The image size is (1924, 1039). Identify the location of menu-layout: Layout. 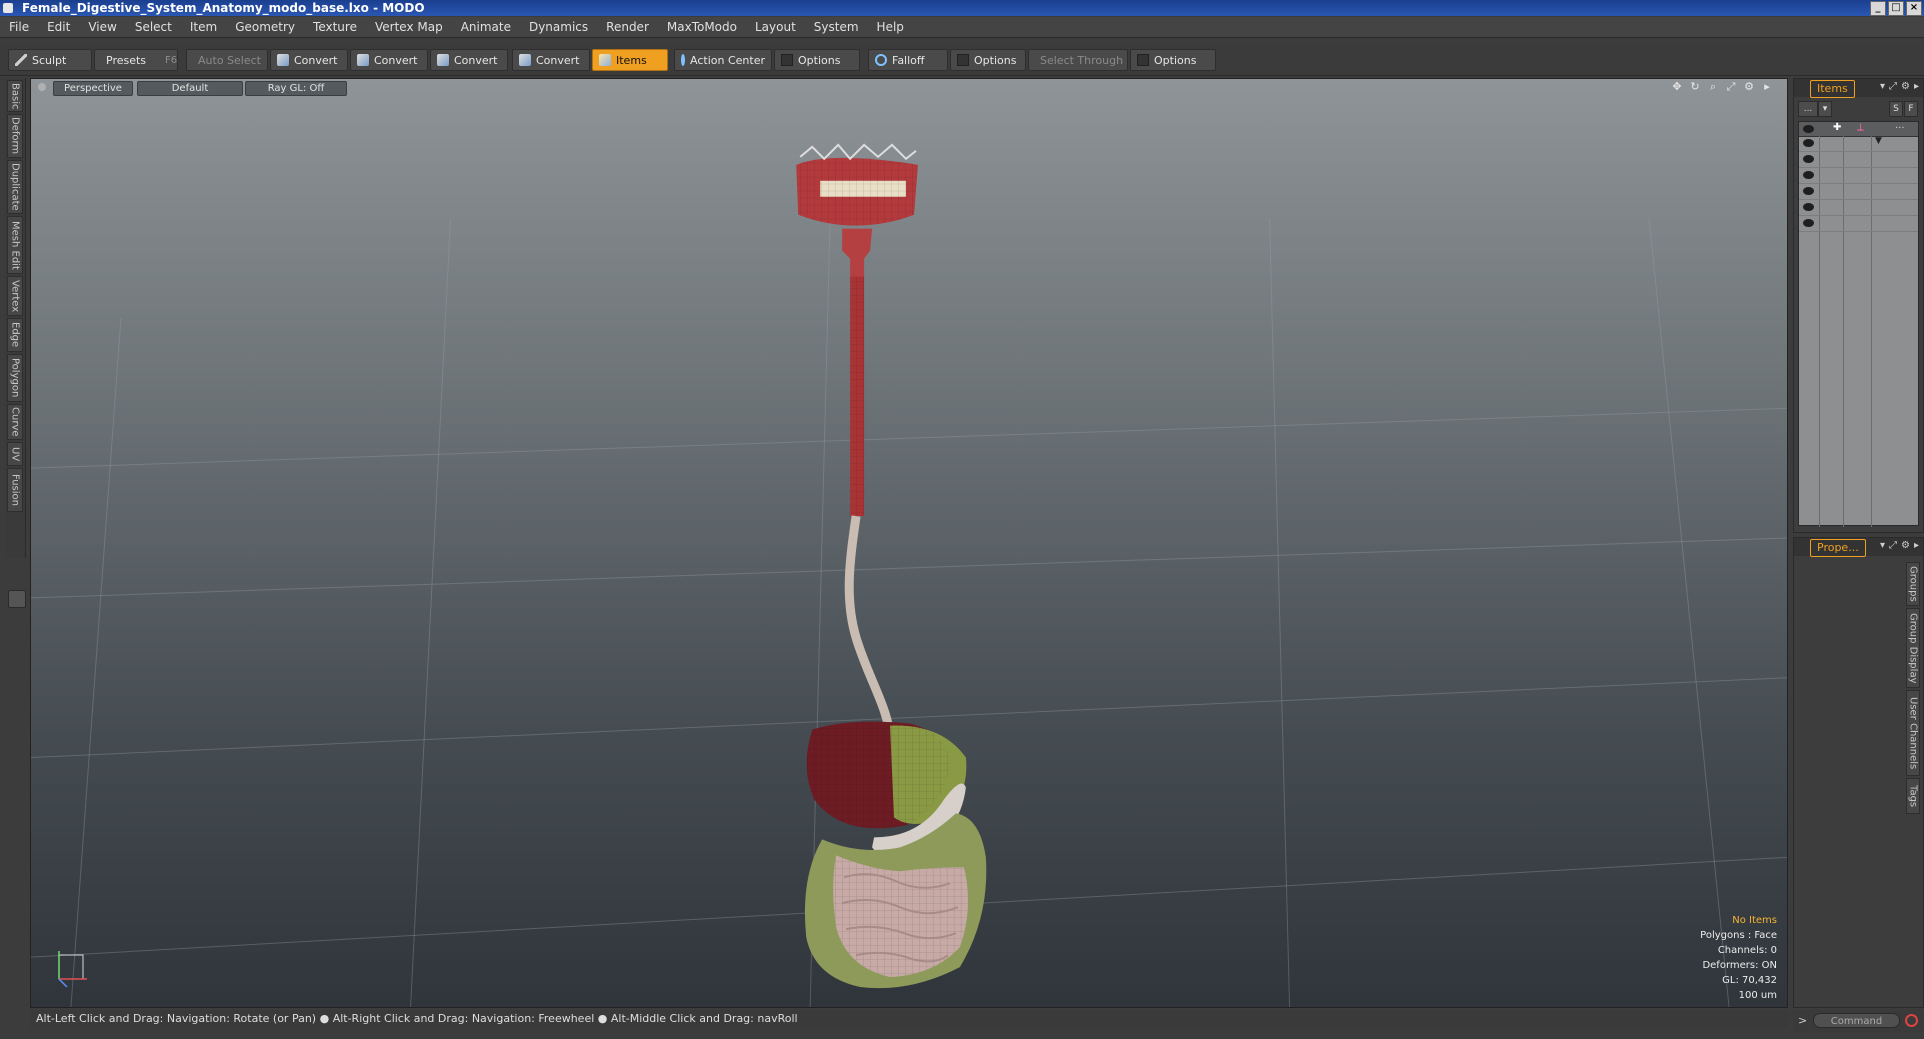
(775, 27).